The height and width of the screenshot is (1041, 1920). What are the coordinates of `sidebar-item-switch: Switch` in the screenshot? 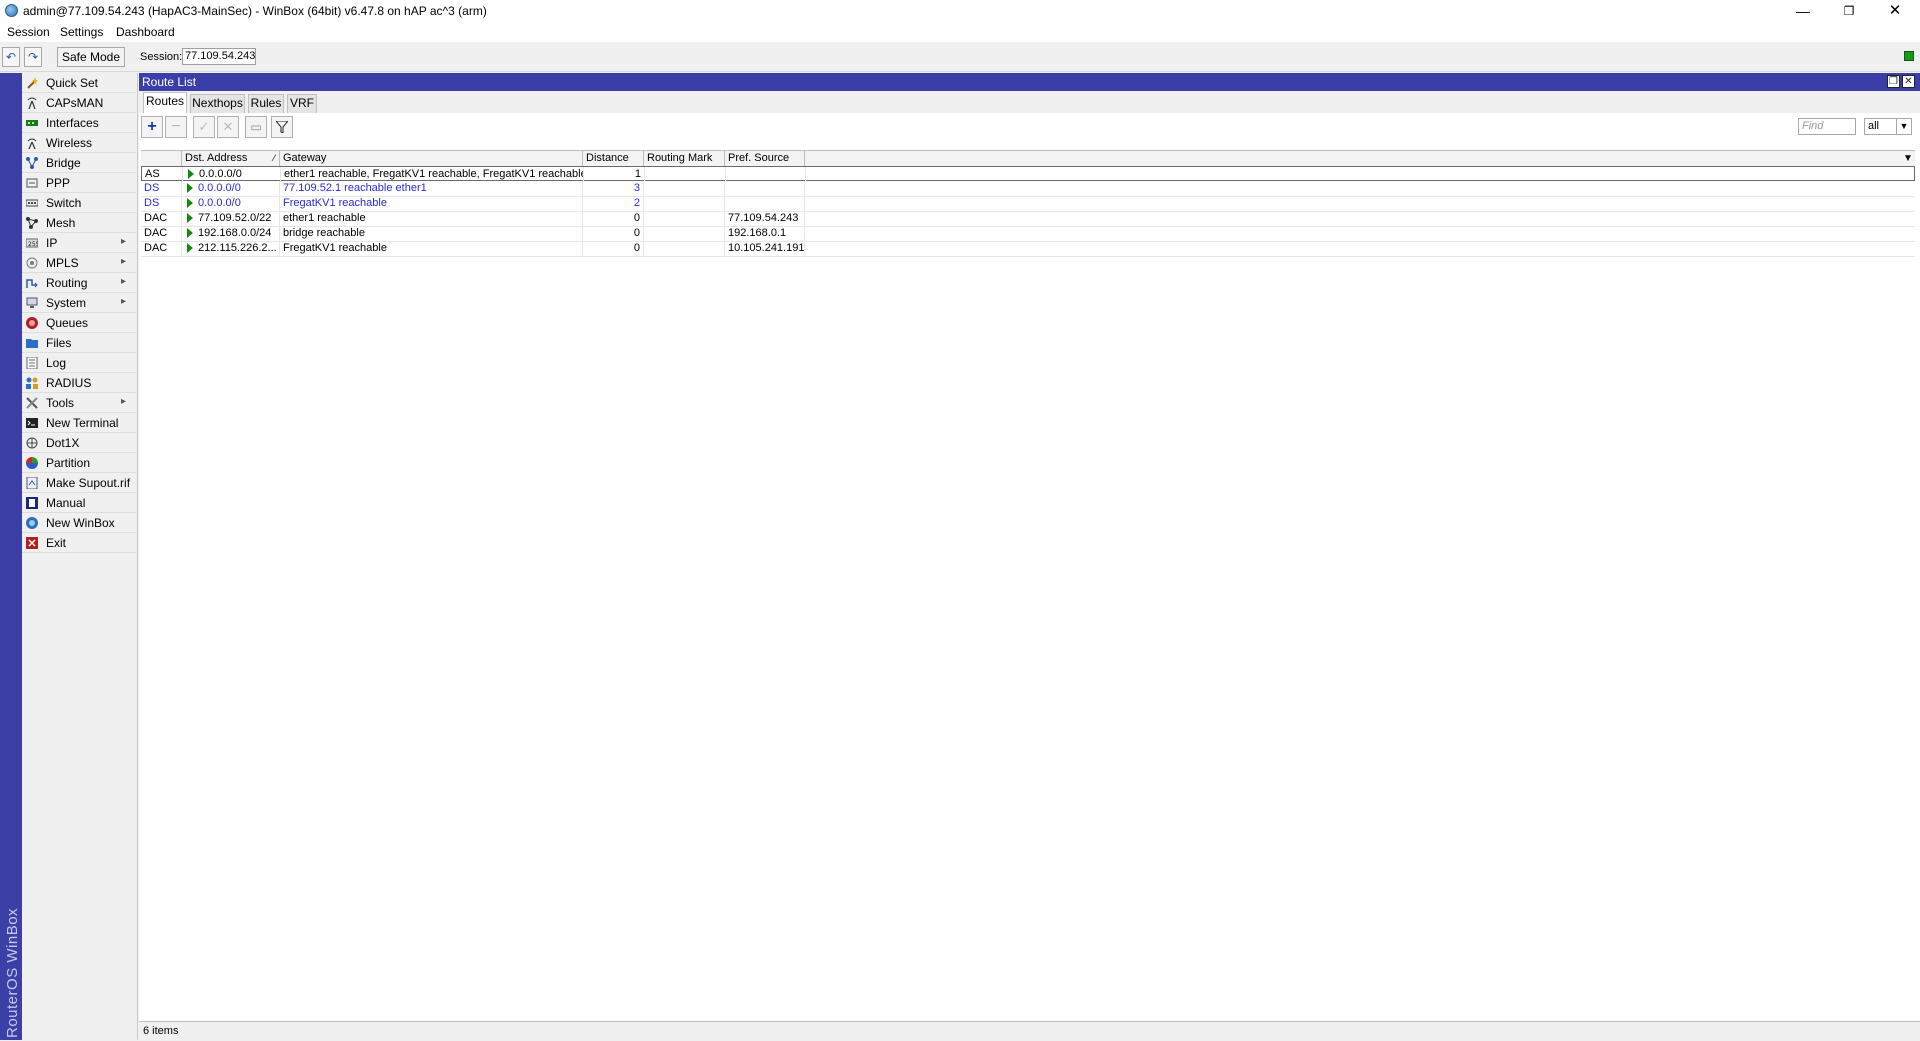 It's located at (79, 203).